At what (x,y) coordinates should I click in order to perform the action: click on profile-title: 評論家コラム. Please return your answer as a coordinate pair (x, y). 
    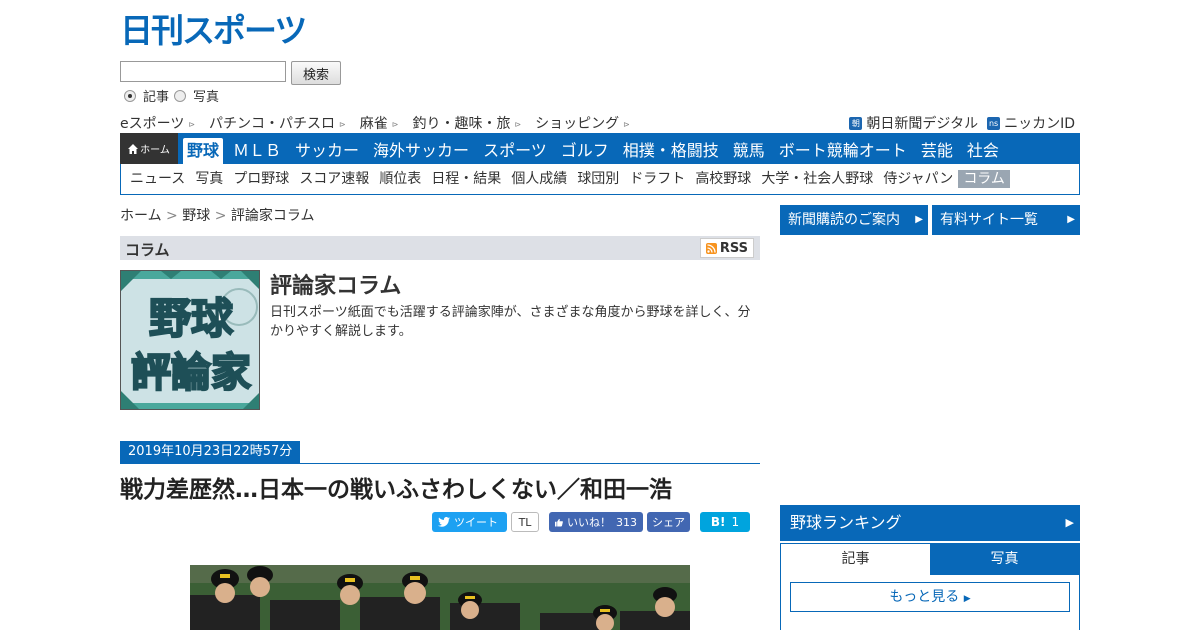
    Looking at the image, I should click on (336, 286).